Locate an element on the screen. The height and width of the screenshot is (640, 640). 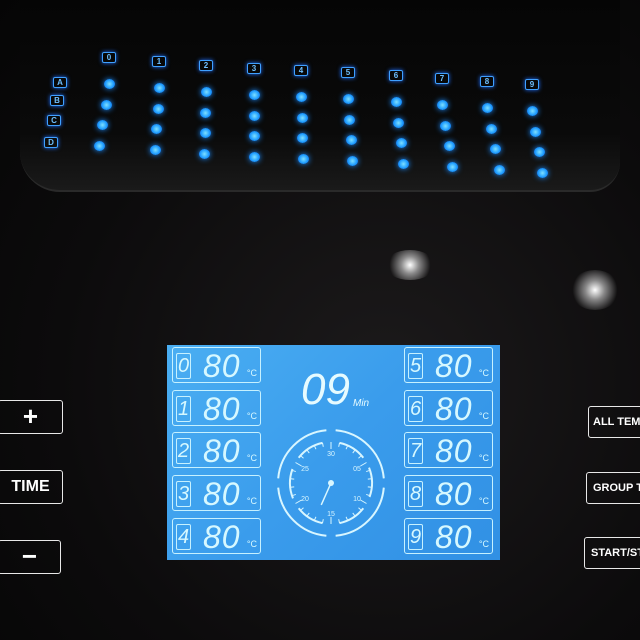
led-a3 is located at coordinates (254, 95).